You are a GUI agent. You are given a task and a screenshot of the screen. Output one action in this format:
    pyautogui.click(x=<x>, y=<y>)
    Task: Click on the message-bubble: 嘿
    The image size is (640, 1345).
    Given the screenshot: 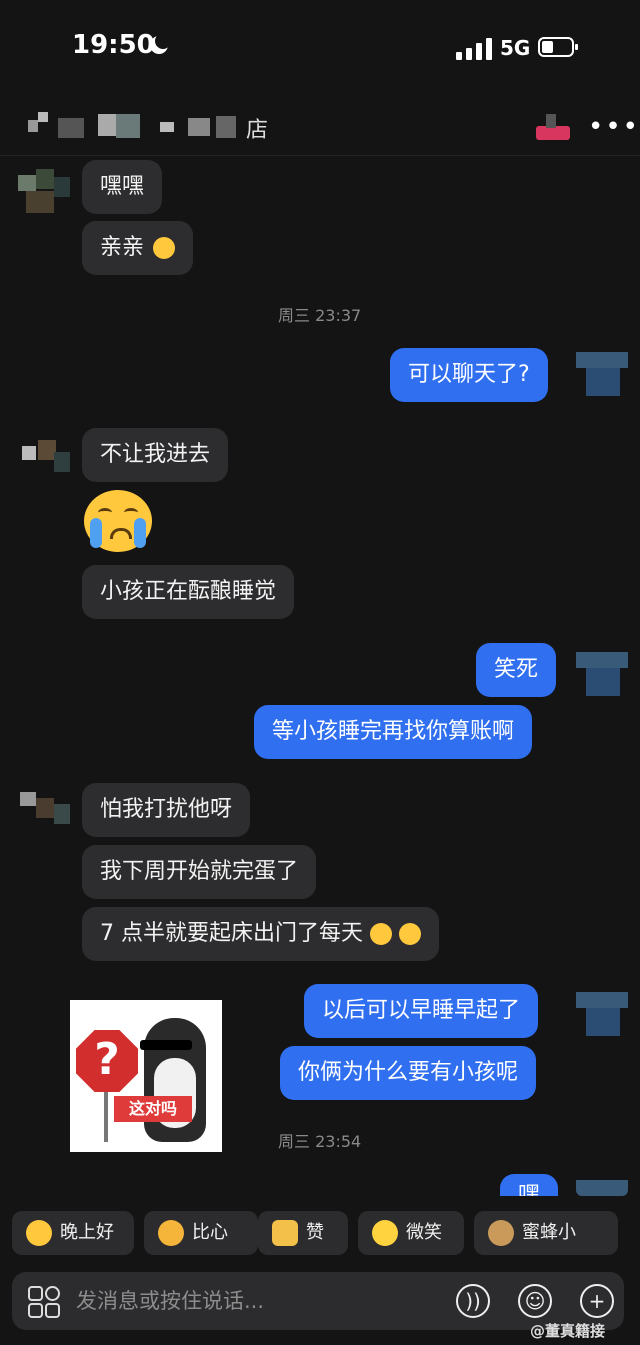 What is the action you would take?
    pyautogui.click(x=529, y=1185)
    